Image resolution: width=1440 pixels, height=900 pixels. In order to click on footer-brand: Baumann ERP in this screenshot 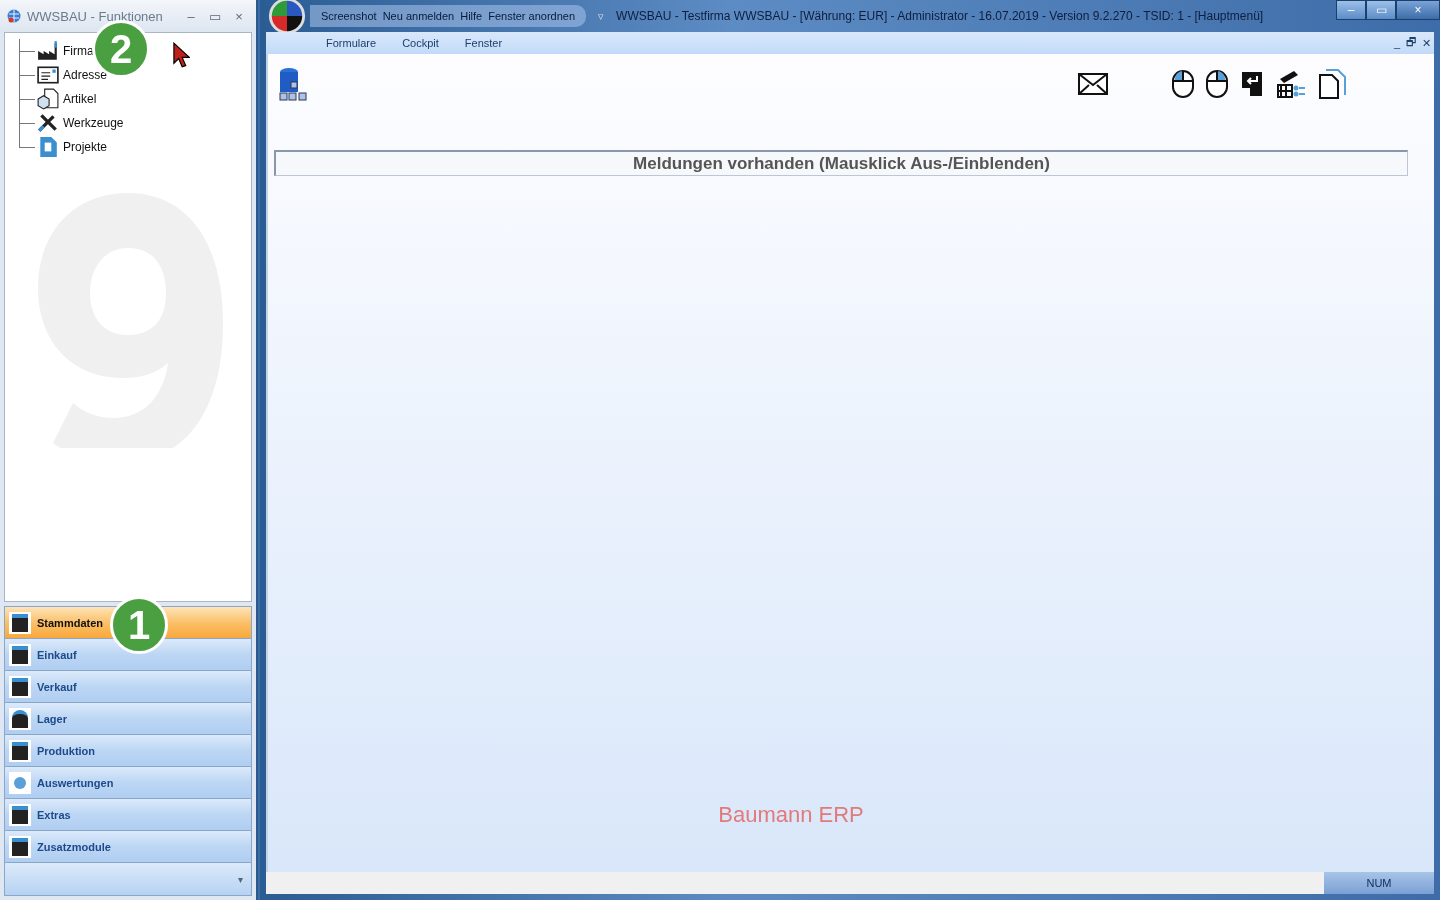, I will do `click(791, 815)`.